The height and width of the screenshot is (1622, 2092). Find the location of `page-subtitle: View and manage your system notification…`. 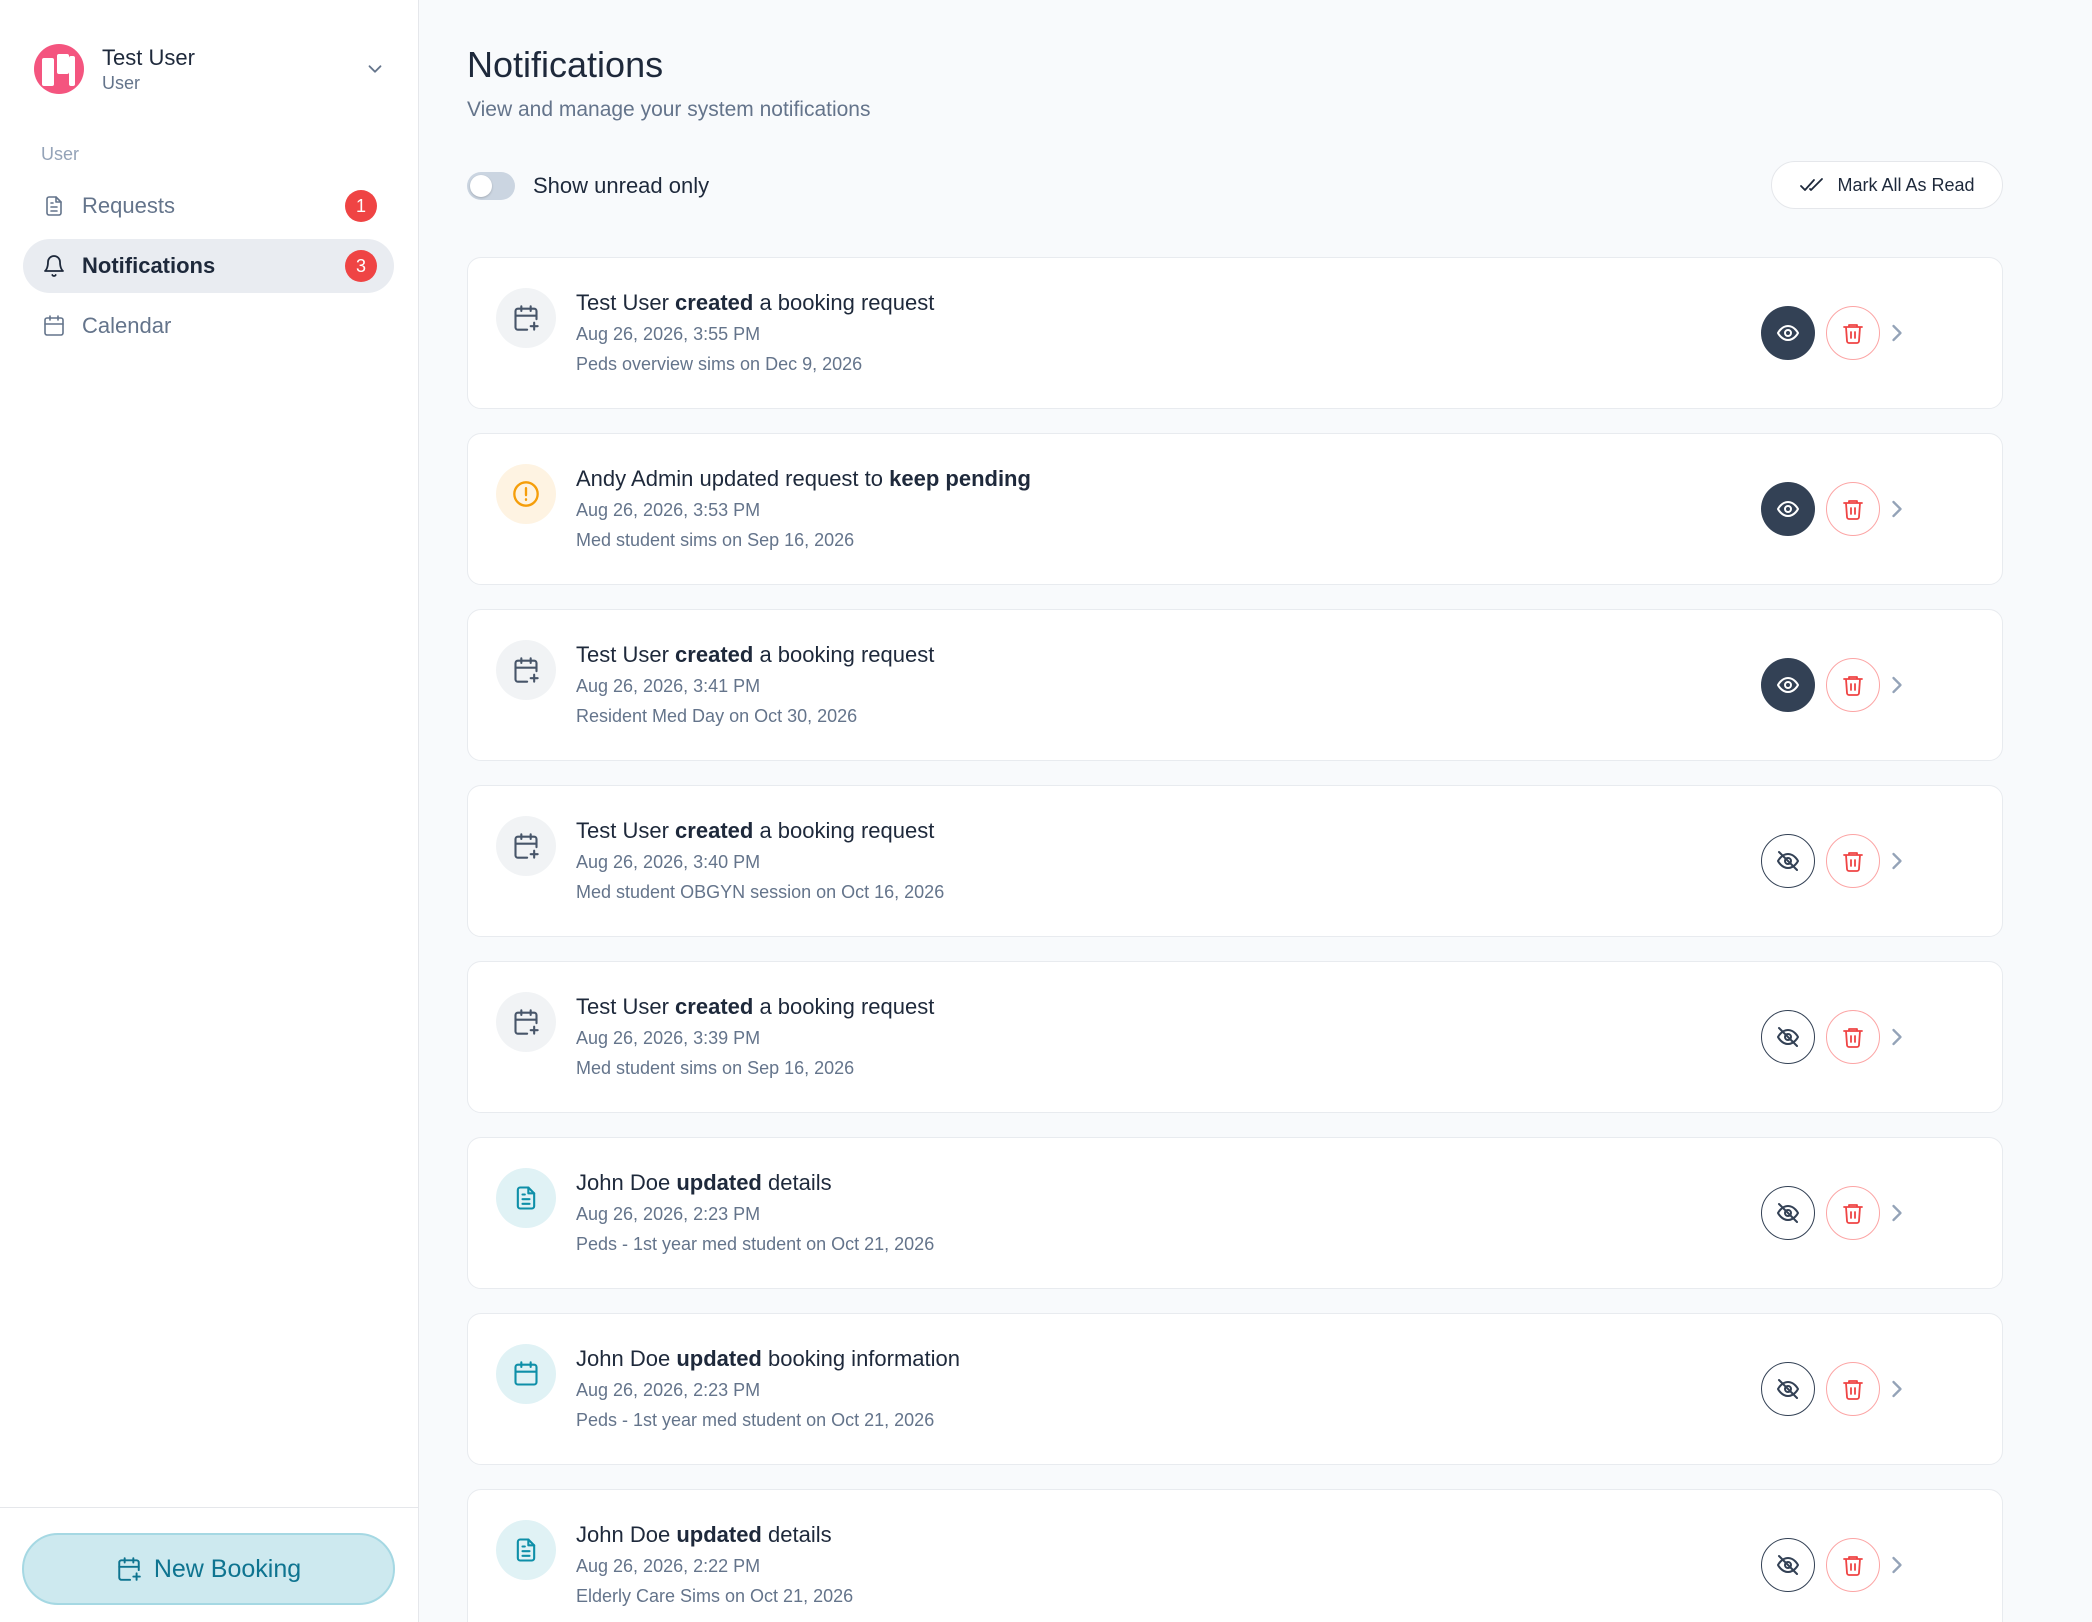

page-subtitle: View and manage your system notification… is located at coordinates (669, 109).